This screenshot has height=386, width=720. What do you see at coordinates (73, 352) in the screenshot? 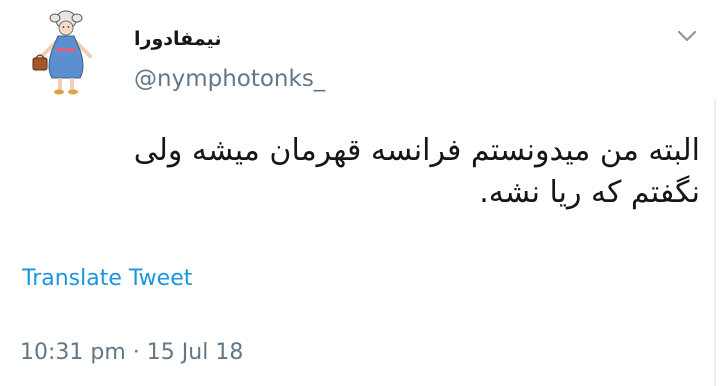
I see `tweet-time: 10:31 pm` at bounding box center [73, 352].